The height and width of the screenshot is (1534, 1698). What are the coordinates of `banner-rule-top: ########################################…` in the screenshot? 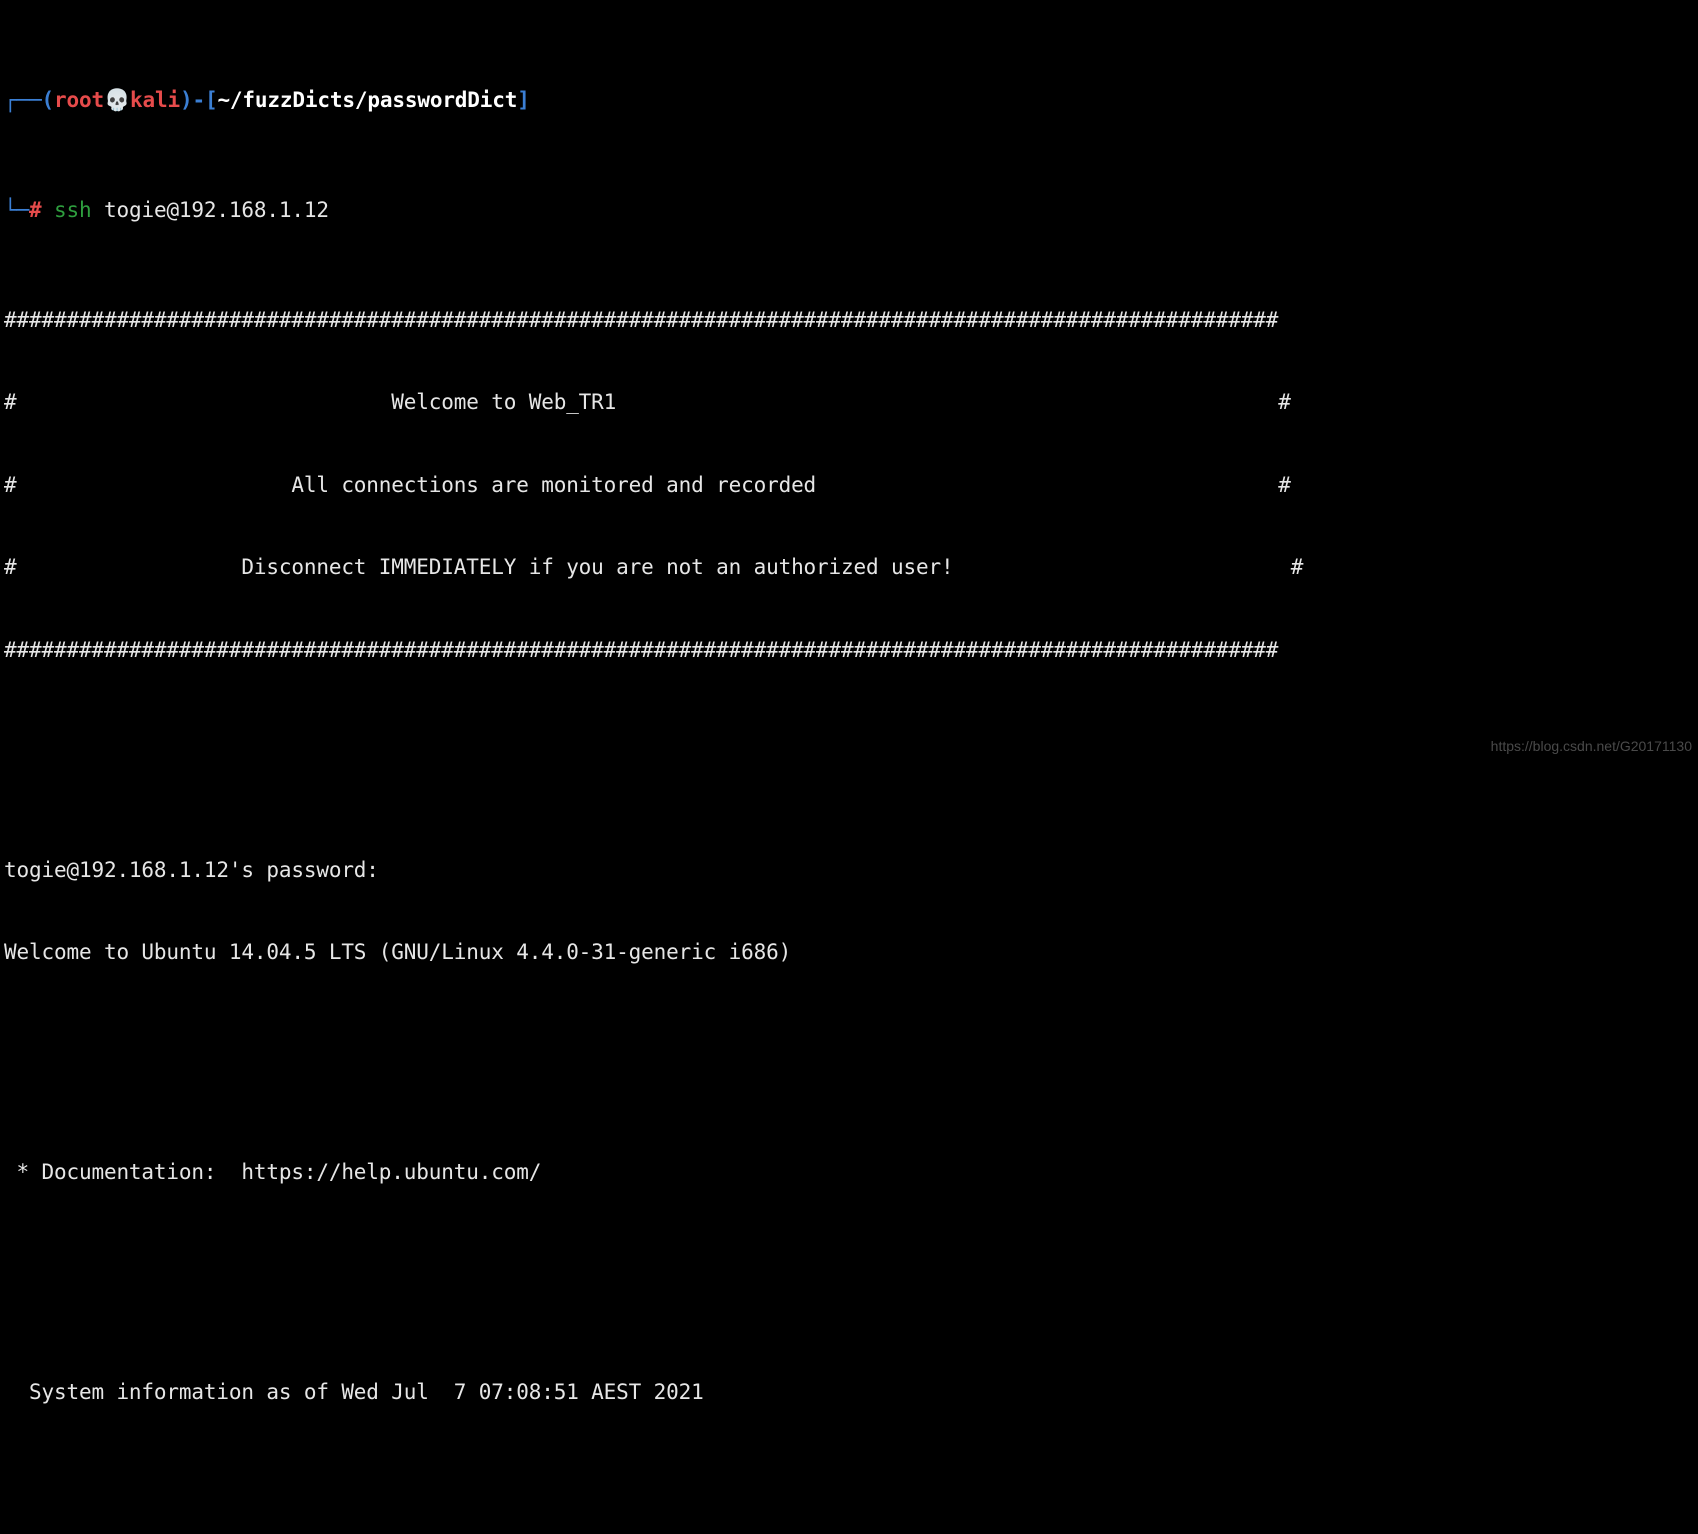 It's located at (641, 319).